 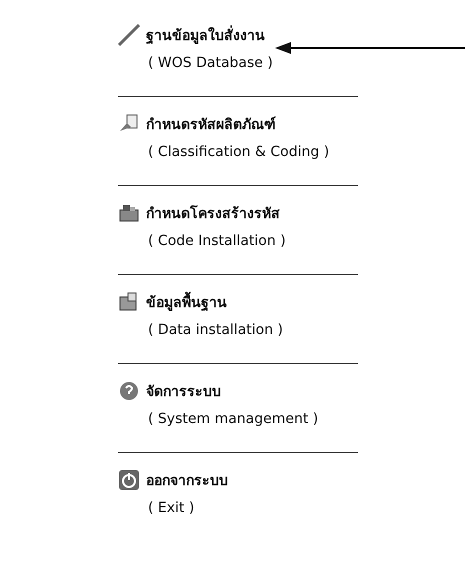 I want to click on menu-item-title: ข้อมูลพื้นฐาน, so click(x=186, y=302).